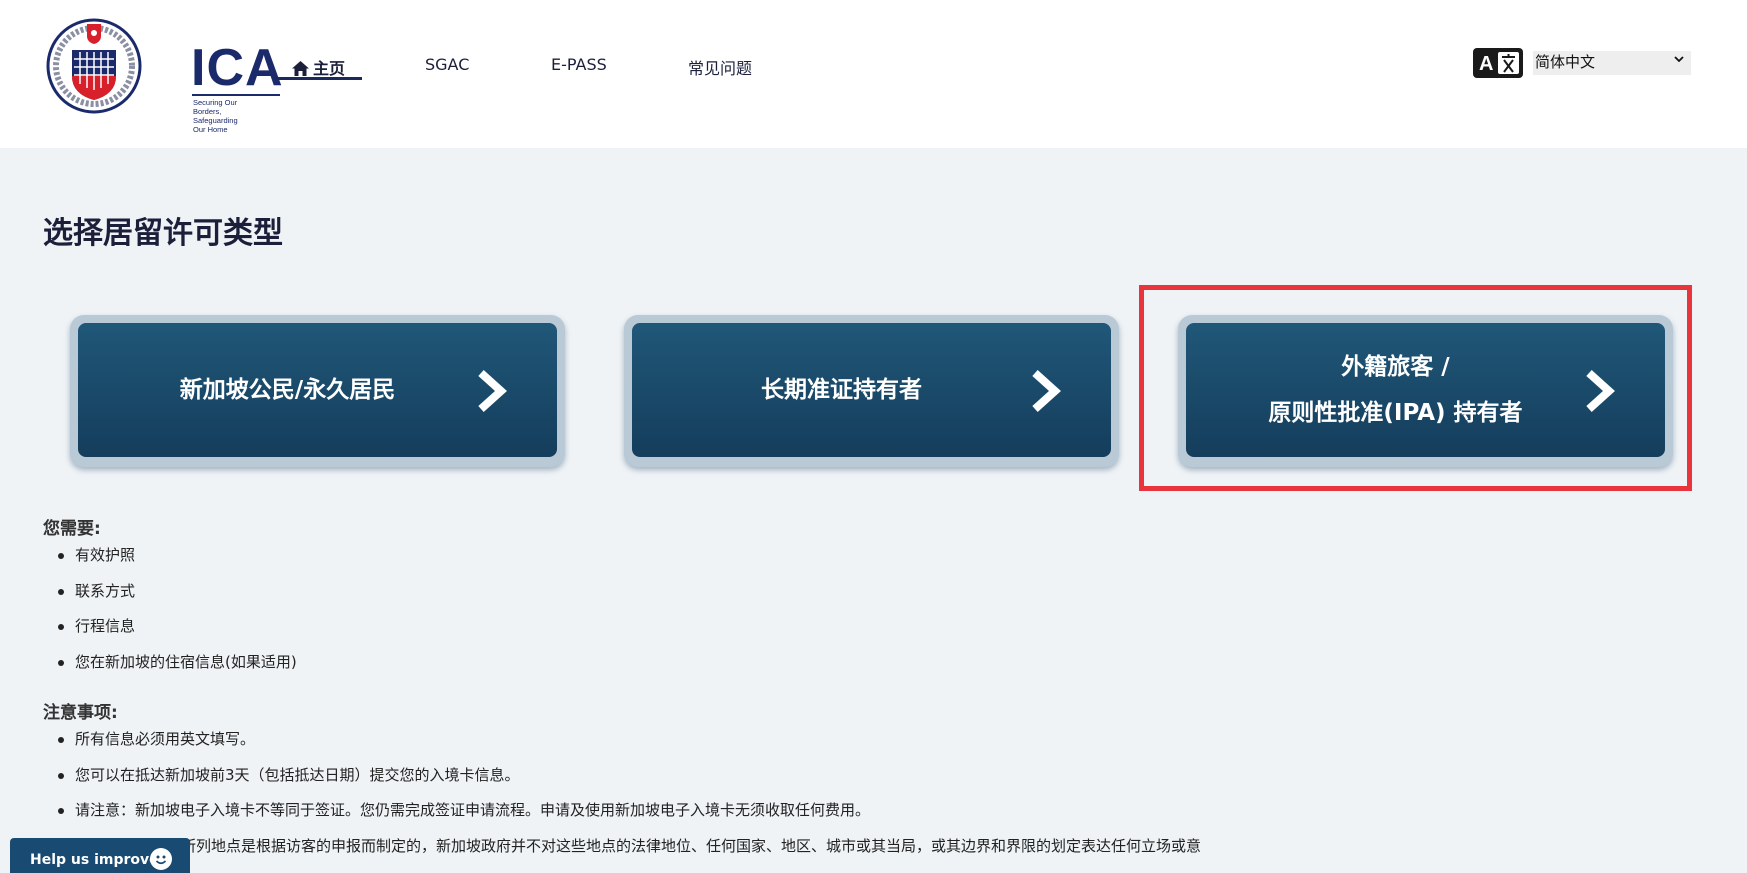  What do you see at coordinates (447, 64) in the screenshot?
I see `nav-sgac: SGAC` at bounding box center [447, 64].